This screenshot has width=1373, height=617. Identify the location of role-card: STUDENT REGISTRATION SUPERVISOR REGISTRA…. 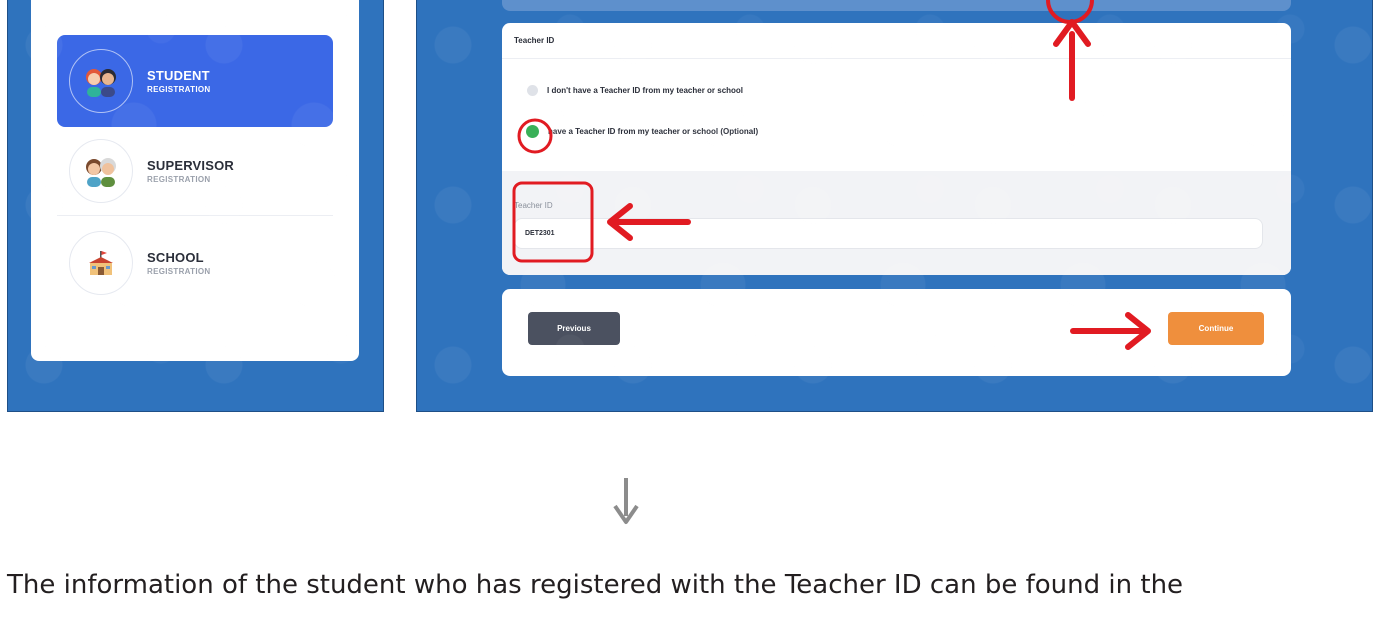
(195, 180).